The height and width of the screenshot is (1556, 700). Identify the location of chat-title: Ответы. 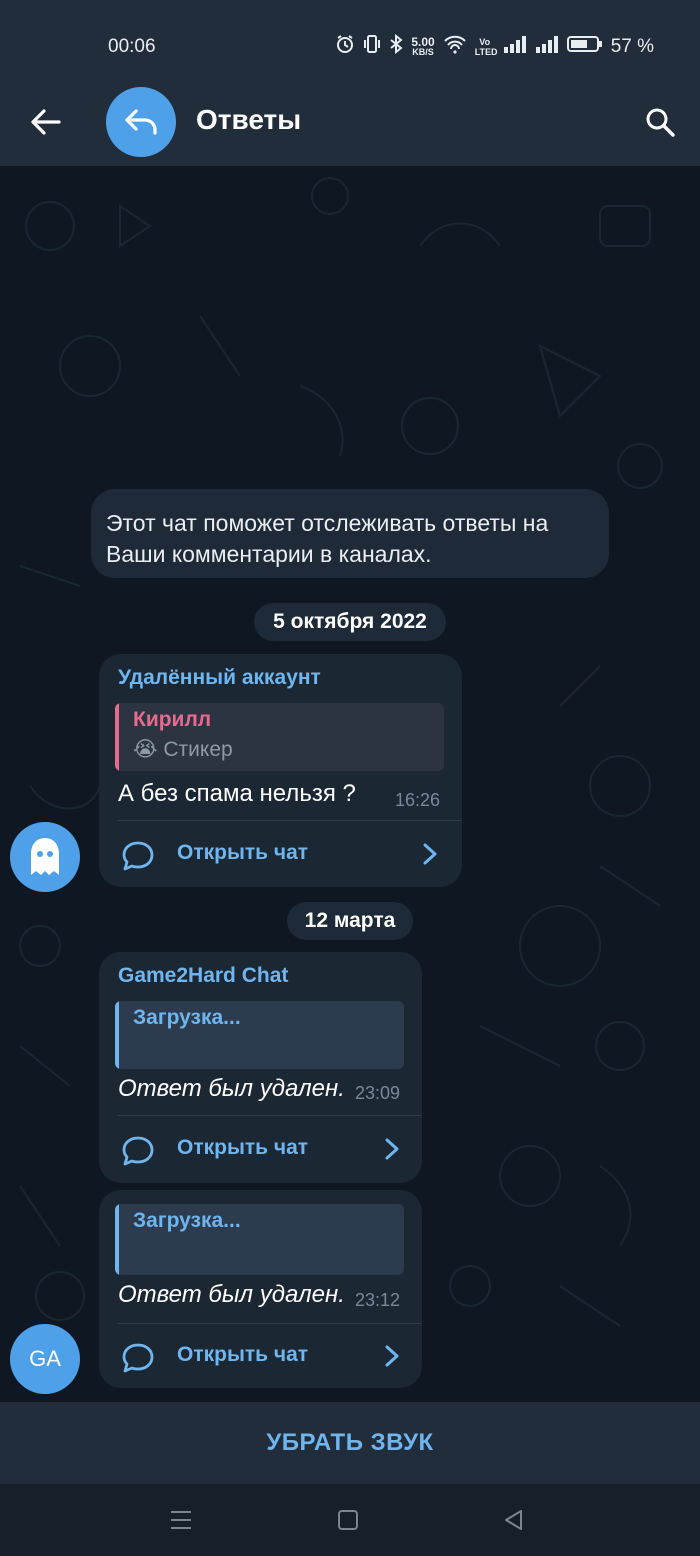
(248, 120).